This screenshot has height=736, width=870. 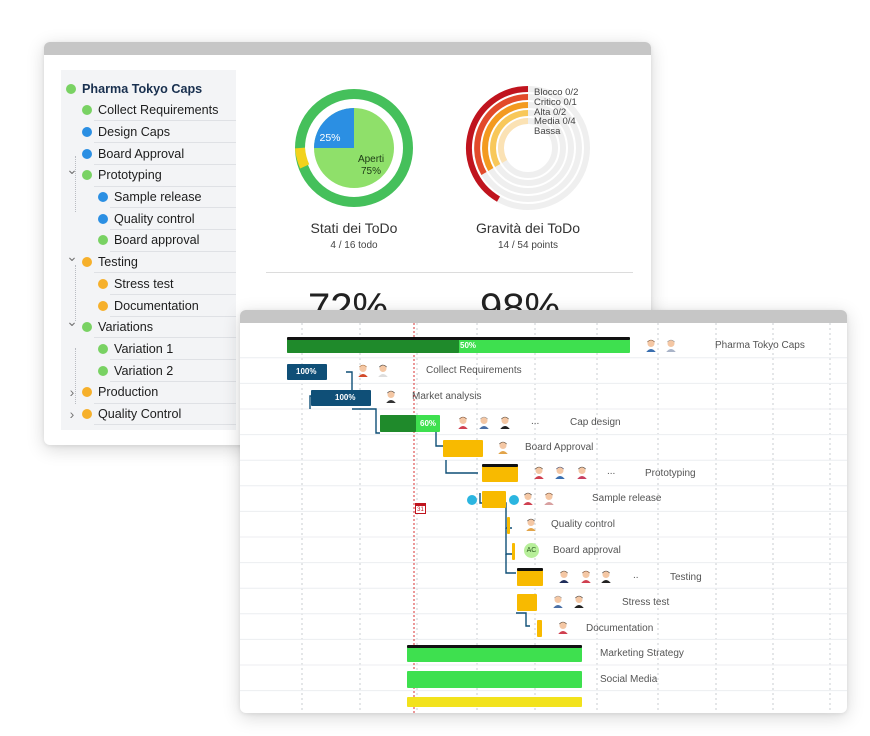 What do you see at coordinates (126, 327) in the screenshot?
I see `tree-item-label: Variations` at bounding box center [126, 327].